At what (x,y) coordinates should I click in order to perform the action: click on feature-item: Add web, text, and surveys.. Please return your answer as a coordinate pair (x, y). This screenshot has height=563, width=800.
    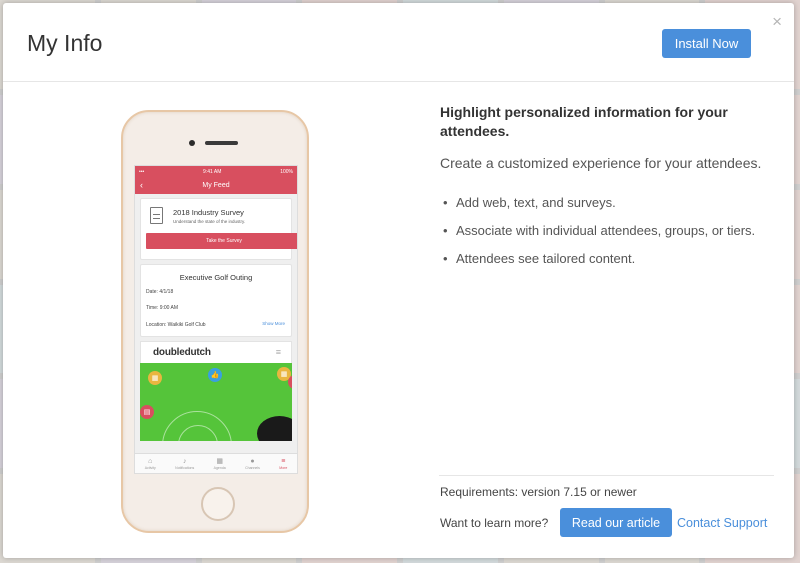
    Looking at the image, I should click on (610, 203).